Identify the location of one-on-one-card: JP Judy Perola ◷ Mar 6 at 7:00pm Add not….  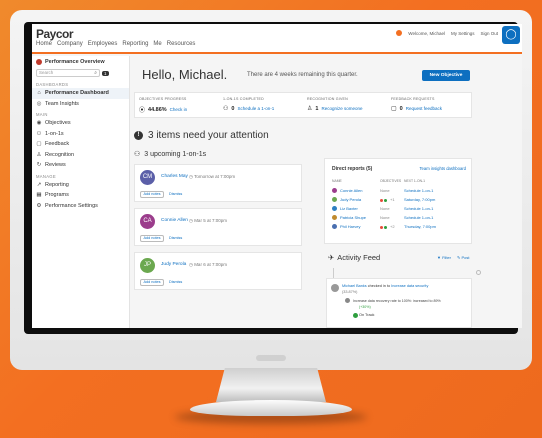
(218, 271).